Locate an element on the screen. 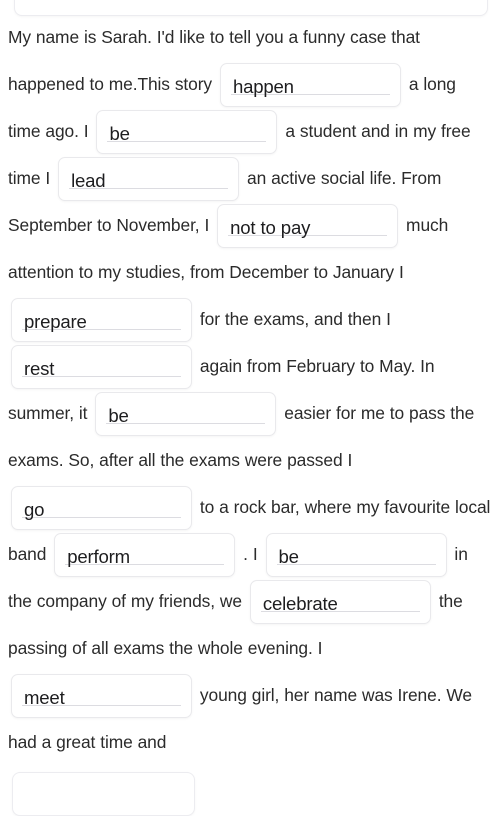 The image size is (500, 816). gap-input-5: rest is located at coordinates (101, 367).